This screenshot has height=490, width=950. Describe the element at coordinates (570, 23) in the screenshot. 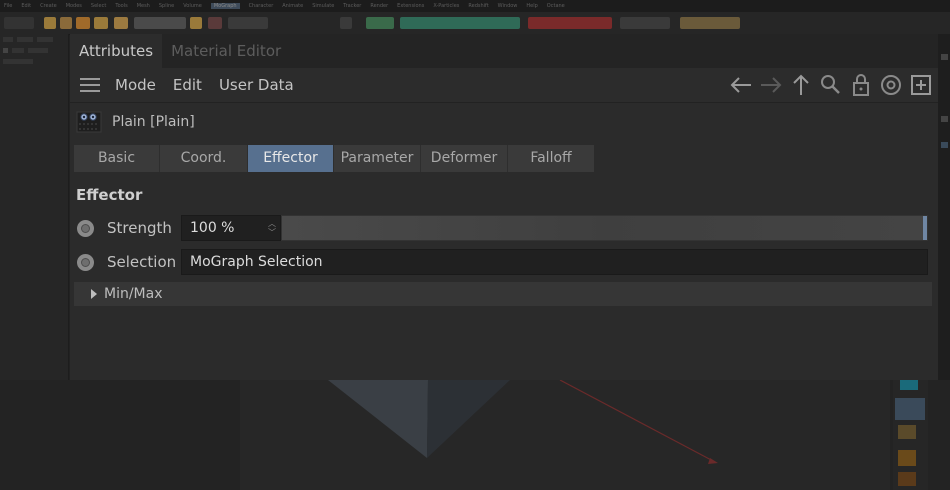

I see `toolbar-deformers-group` at that location.